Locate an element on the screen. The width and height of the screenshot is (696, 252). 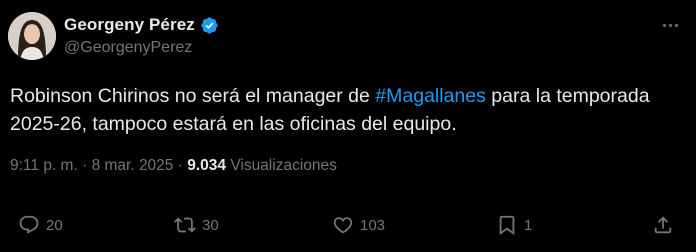
views-label: Visualizaciones is located at coordinates (283, 165).